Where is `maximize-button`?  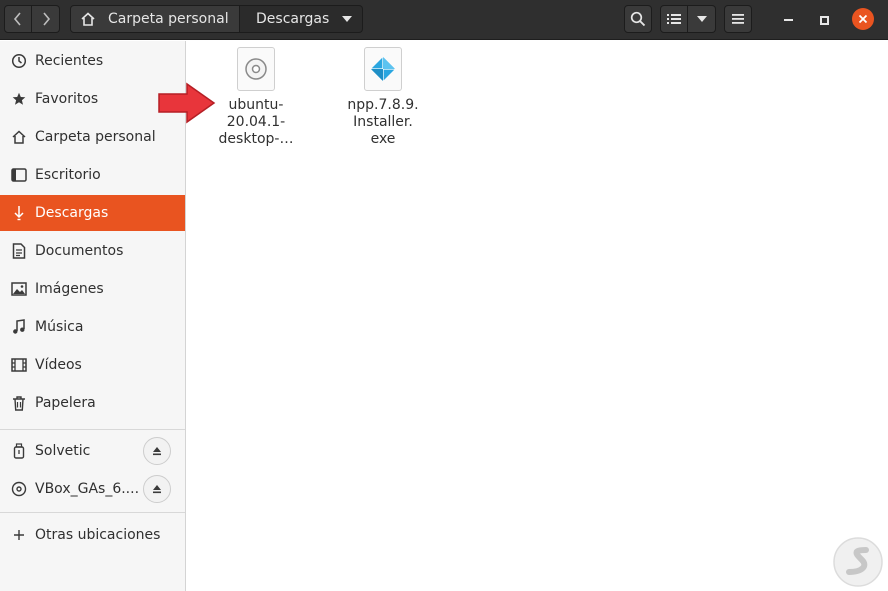
maximize-button is located at coordinates (824, 20).